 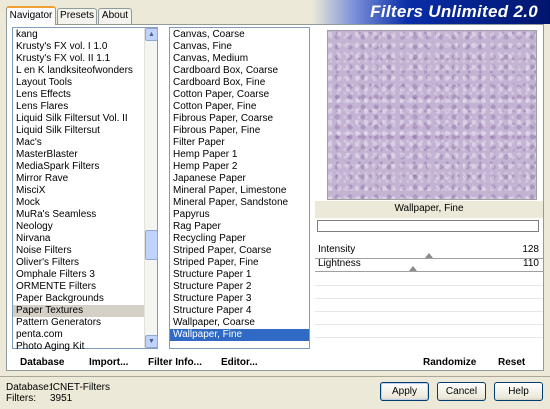 What do you see at coordinates (239, 227) in the screenshot?
I see `list-item: Rag Paper` at bounding box center [239, 227].